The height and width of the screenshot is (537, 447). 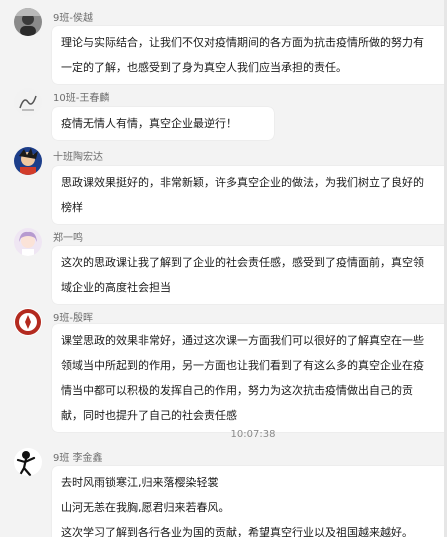 What do you see at coordinates (73, 316) in the screenshot?
I see `sender-name: 9班-殷晖` at bounding box center [73, 316].